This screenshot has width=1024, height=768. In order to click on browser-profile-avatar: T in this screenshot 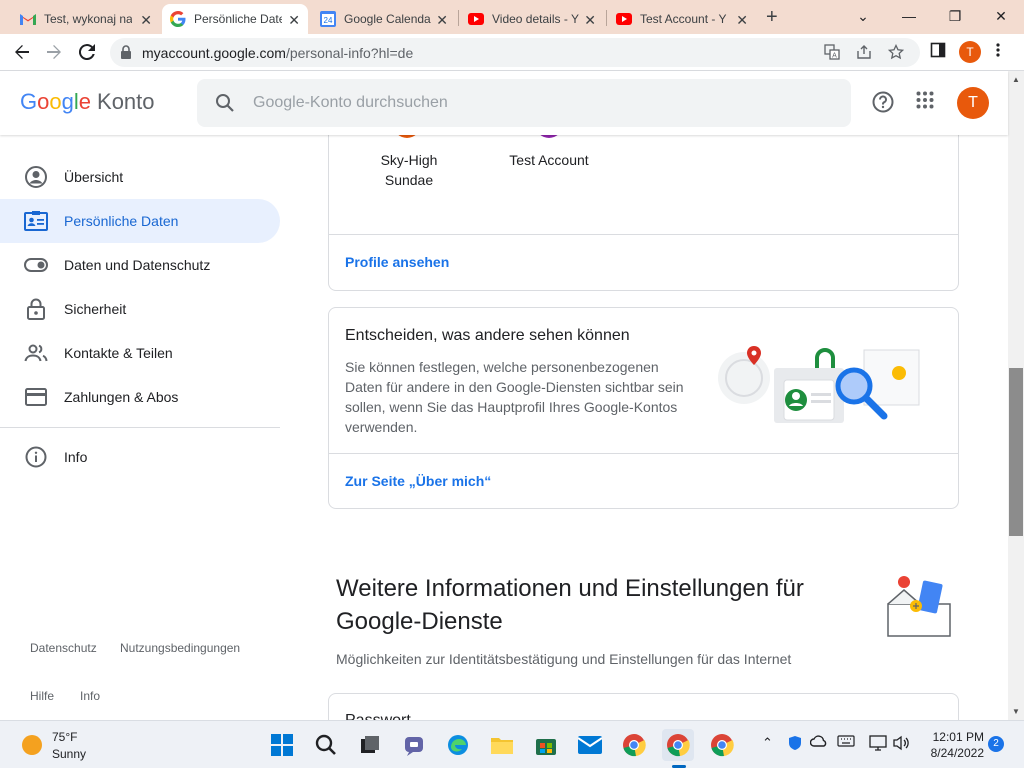, I will do `click(970, 52)`.